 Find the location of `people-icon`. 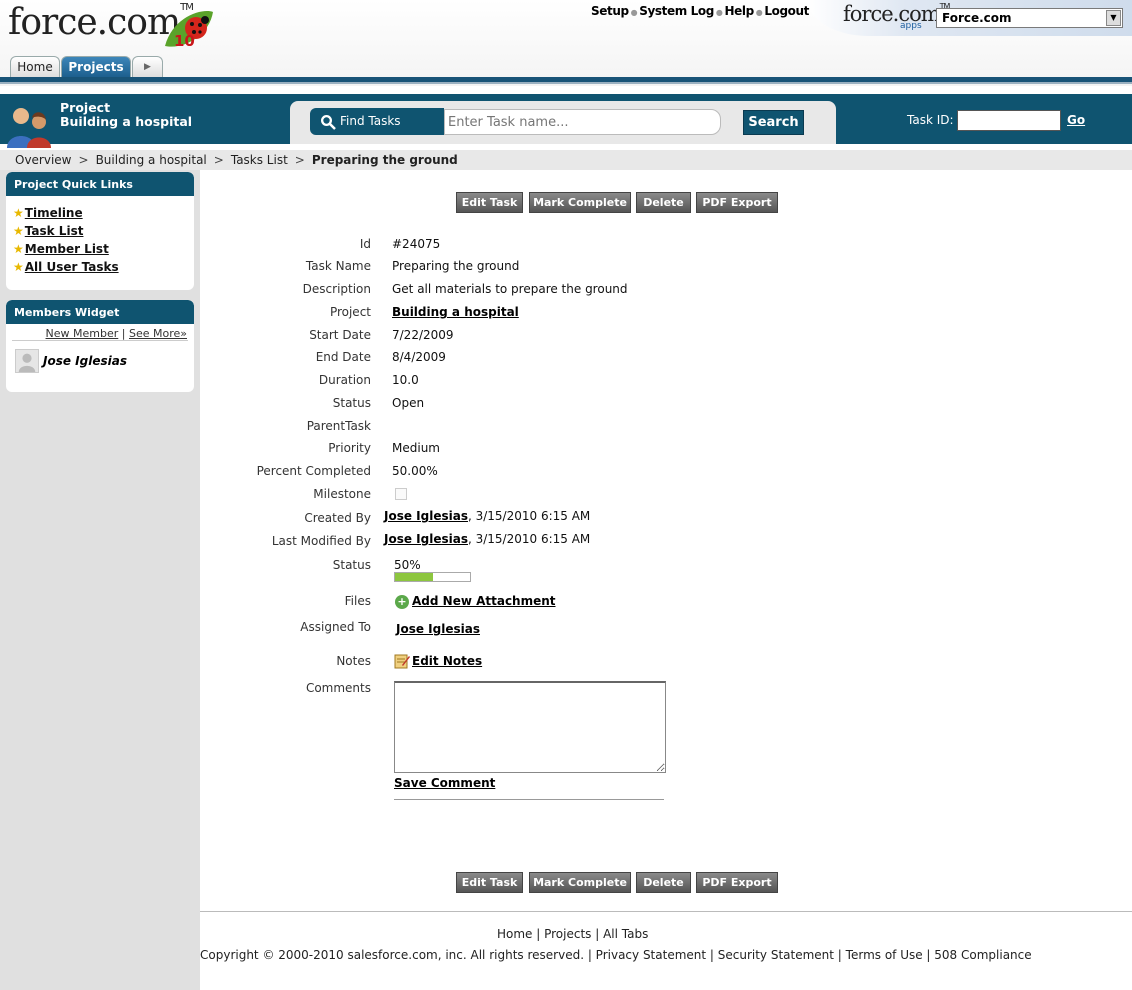

people-icon is located at coordinates (29, 128).